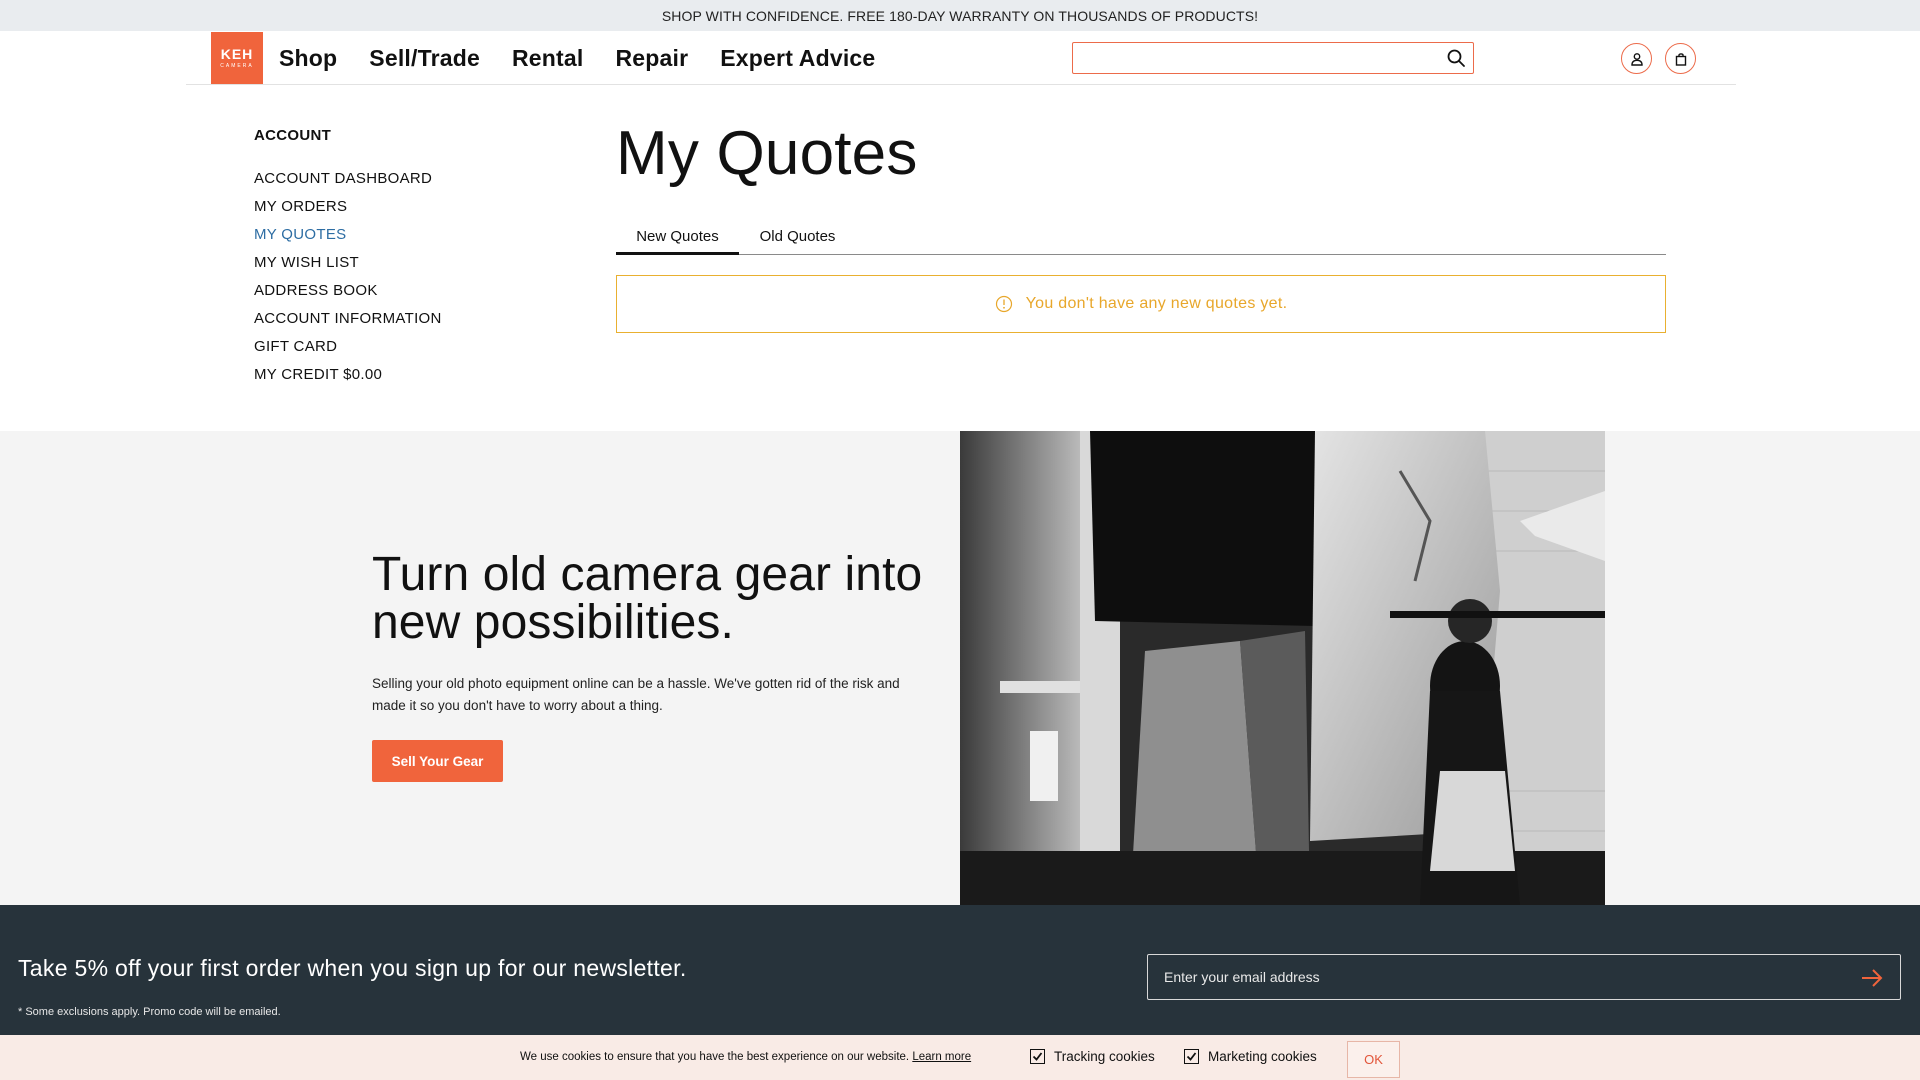 The width and height of the screenshot is (1920, 1080). Describe the element at coordinates (797, 58) in the screenshot. I see `nav-expert-advice: Expert Advice` at that location.